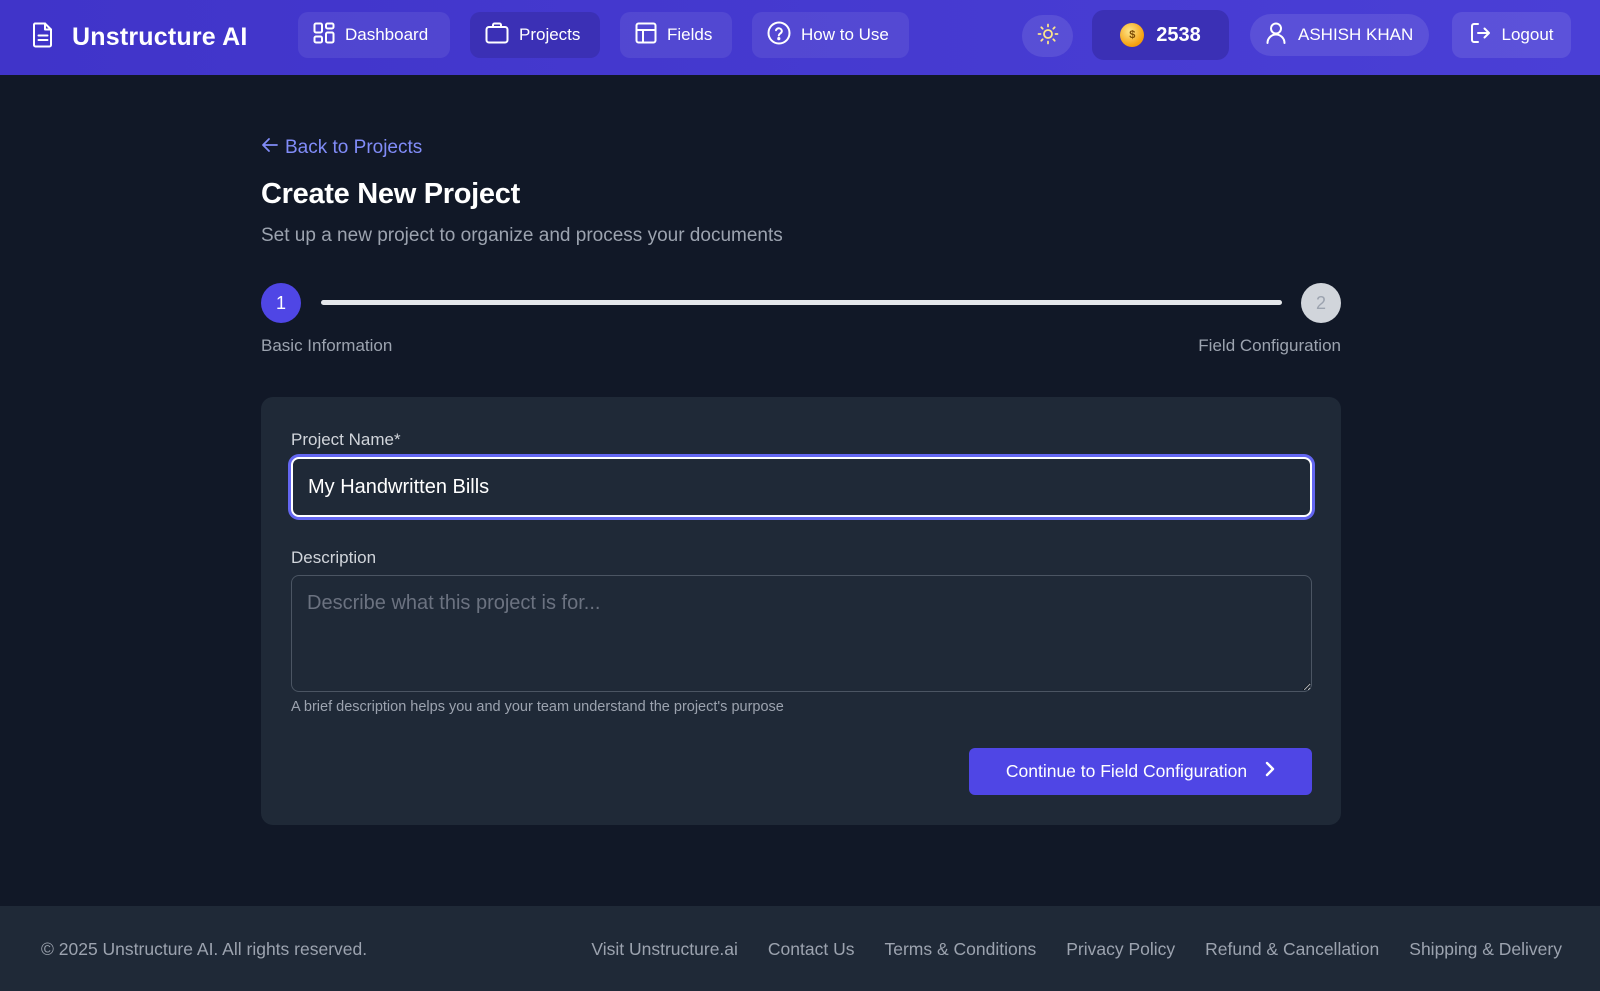  I want to click on brand: Unstructure AI, so click(140, 37).